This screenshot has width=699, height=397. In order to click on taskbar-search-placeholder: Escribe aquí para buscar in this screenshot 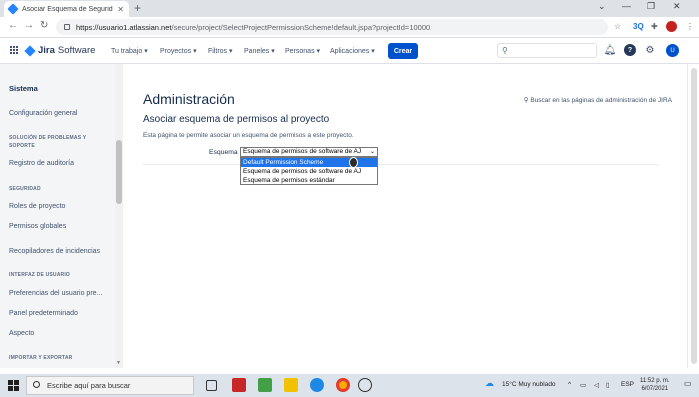, I will do `click(89, 385)`.